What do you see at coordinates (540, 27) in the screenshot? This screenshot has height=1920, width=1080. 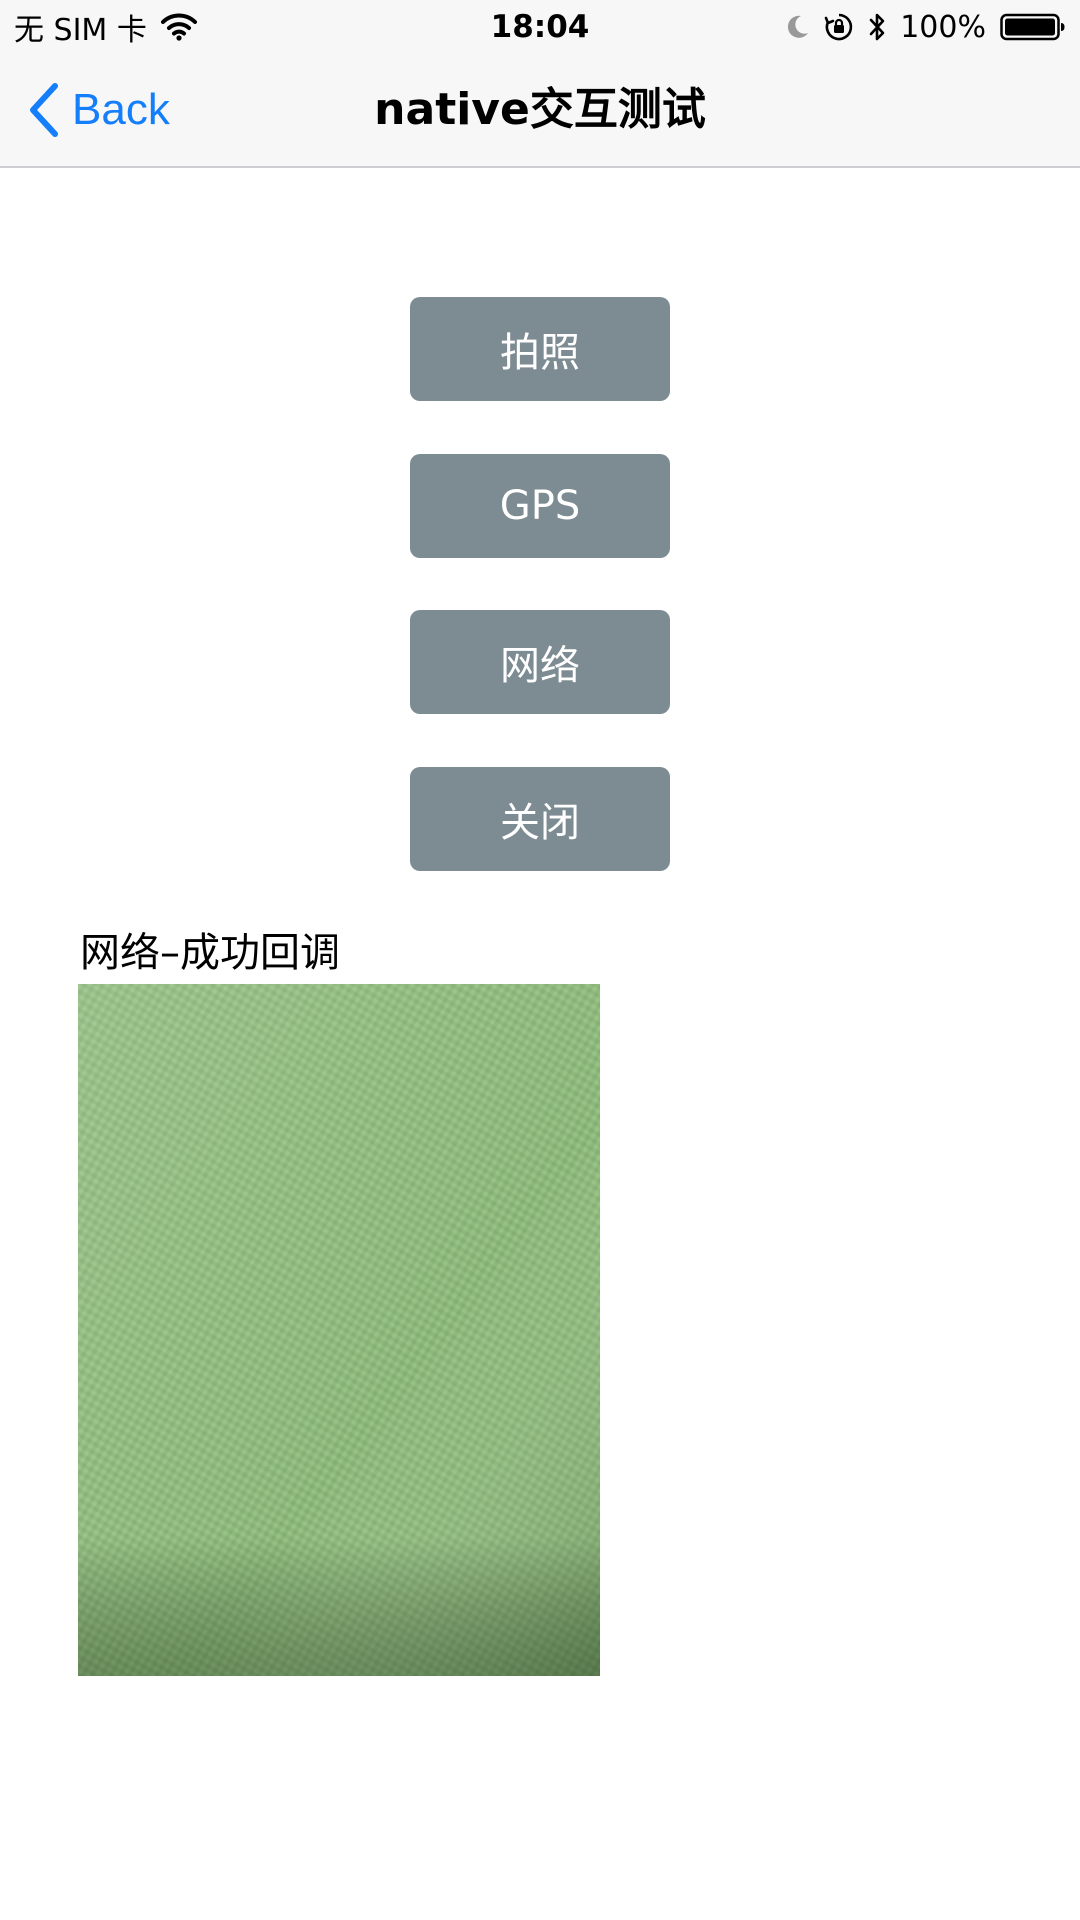 I see `status-bar: 无 SIM 卡 18:04 100%` at bounding box center [540, 27].